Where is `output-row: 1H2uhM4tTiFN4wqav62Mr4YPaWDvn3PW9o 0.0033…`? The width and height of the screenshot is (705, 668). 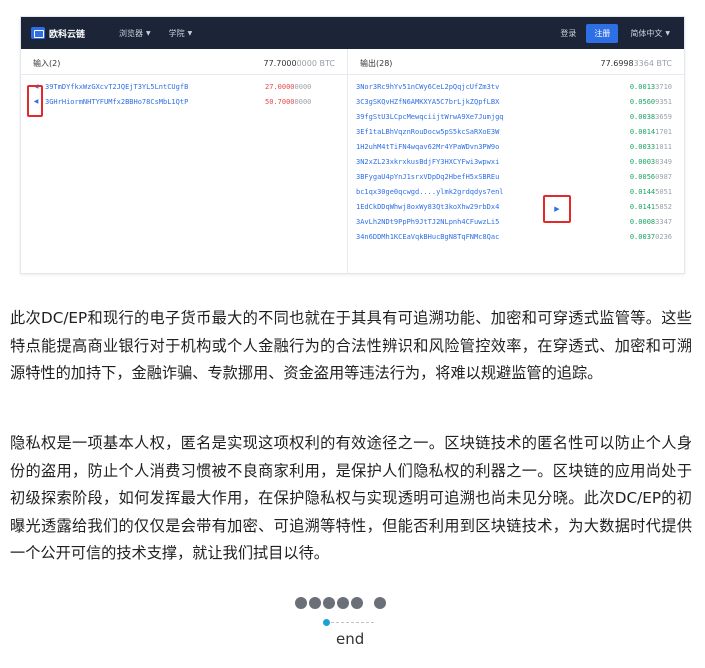 output-row: 1H2uhM4tTiFN4wqav62Mr4YPaWDvn3PW9o 0.0033… is located at coordinates (516, 146).